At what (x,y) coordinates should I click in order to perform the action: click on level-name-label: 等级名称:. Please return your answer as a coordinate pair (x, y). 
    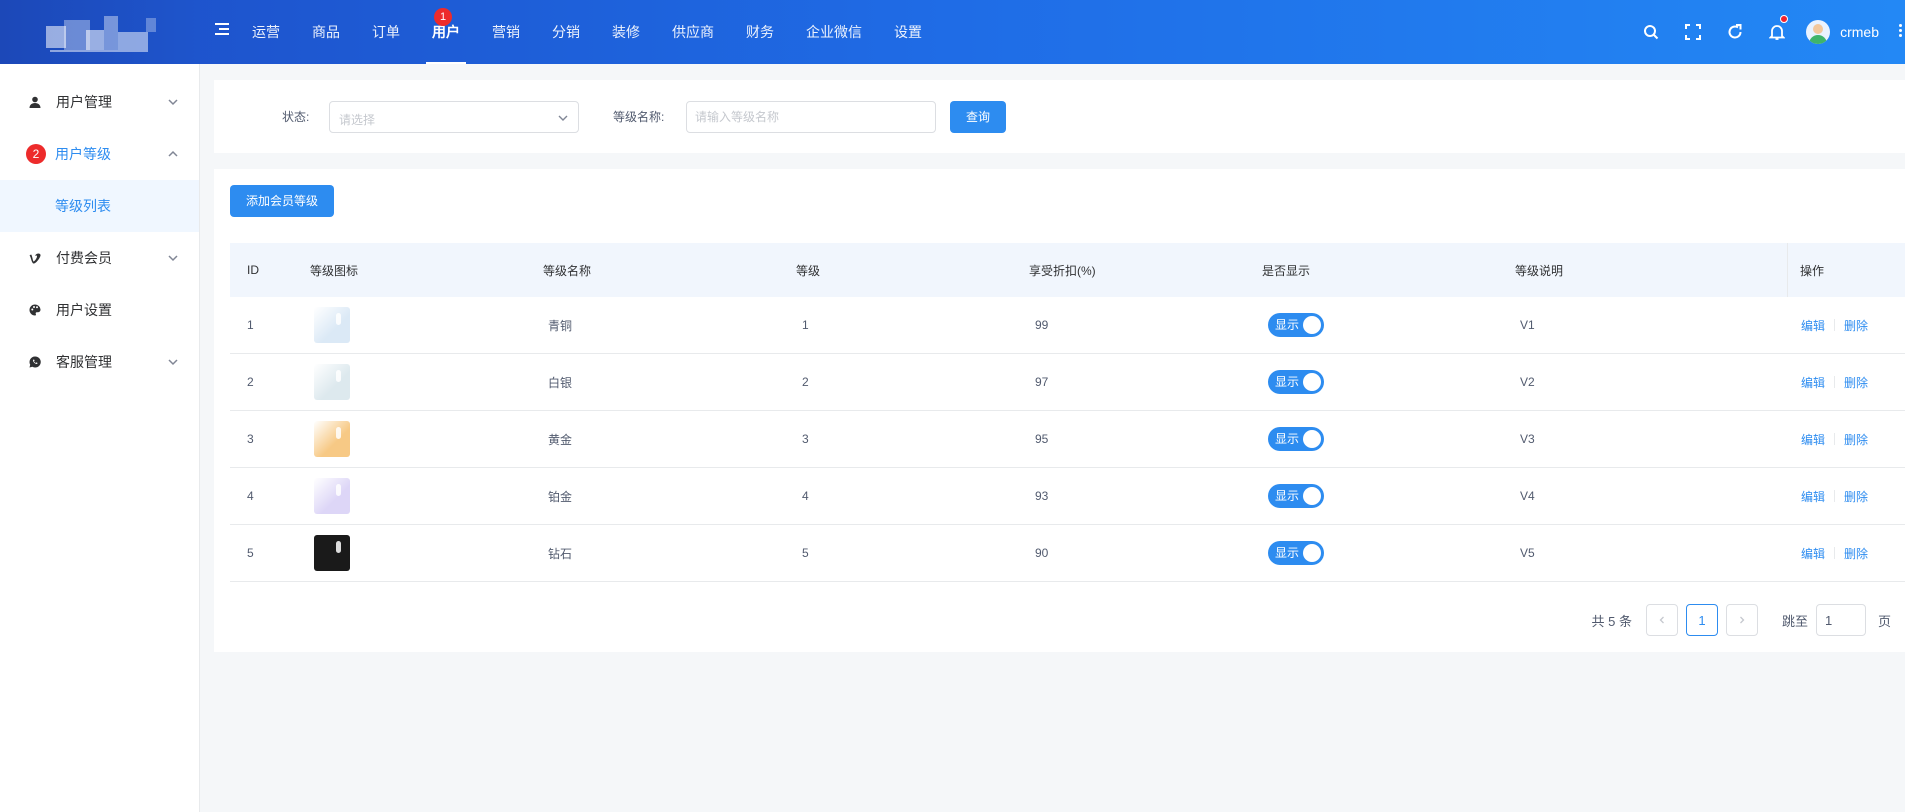
    Looking at the image, I should click on (639, 117).